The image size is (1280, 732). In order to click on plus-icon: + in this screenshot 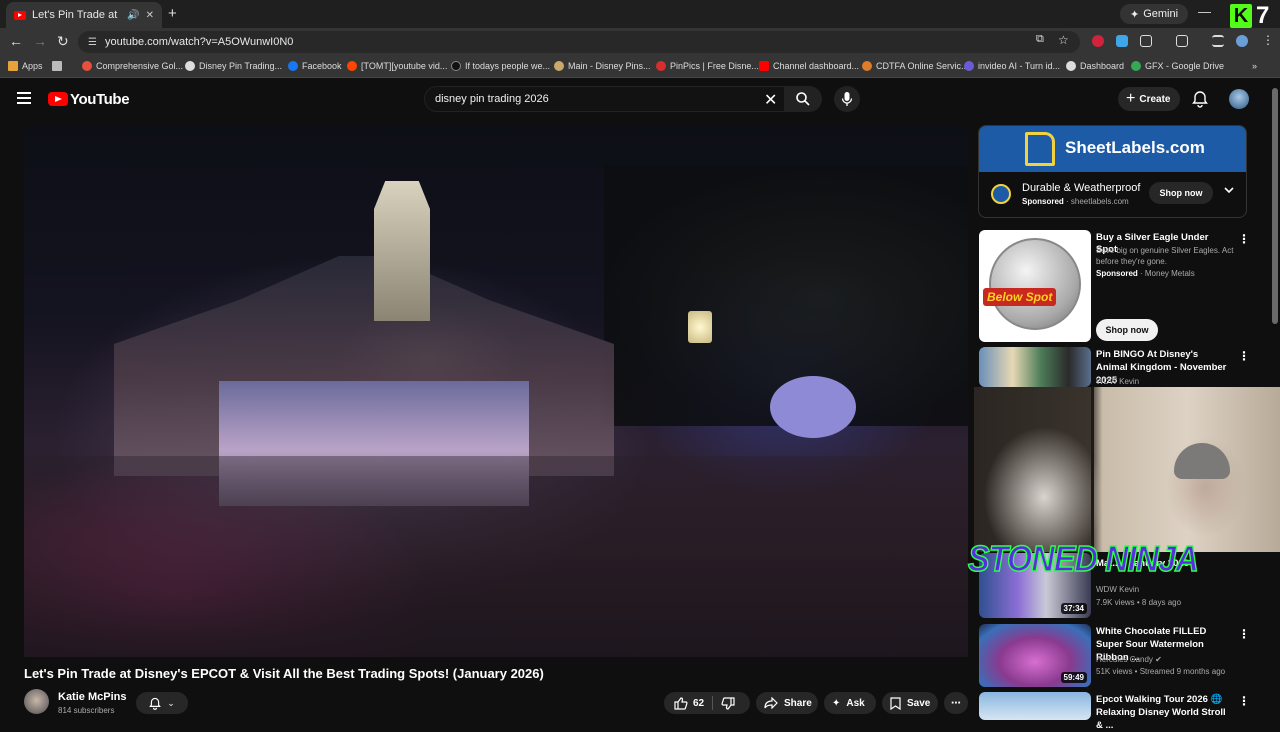, I will do `click(1131, 98)`.